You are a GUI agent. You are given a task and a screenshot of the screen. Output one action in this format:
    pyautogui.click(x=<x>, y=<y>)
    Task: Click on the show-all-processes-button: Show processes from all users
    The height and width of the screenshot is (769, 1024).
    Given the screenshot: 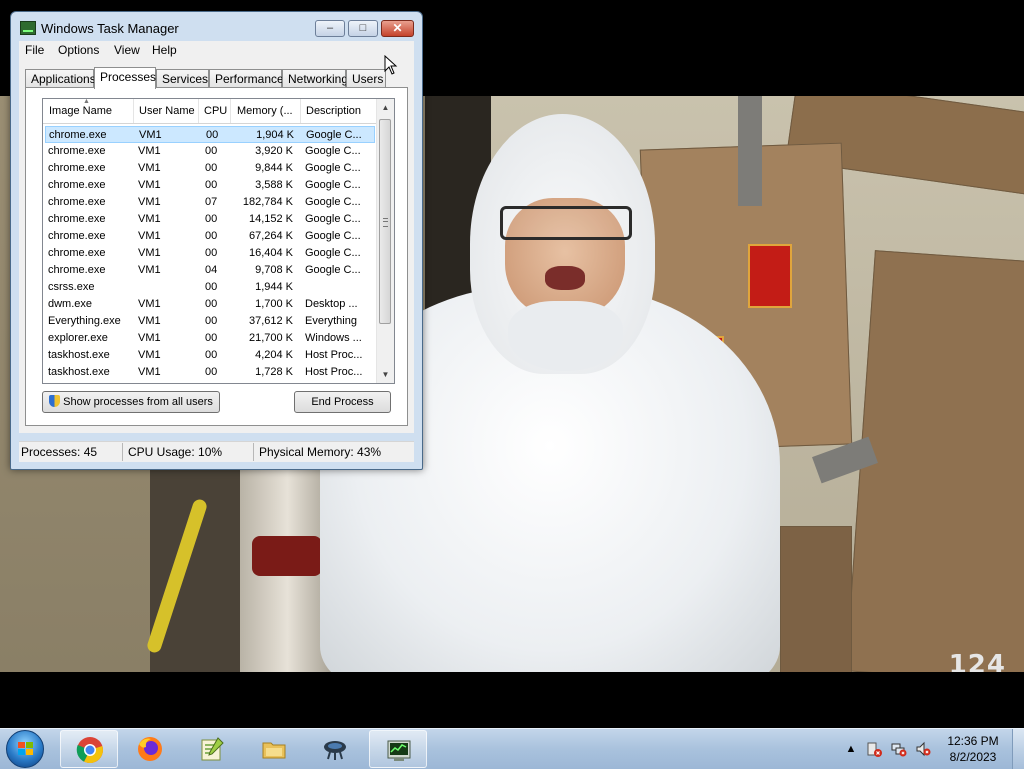 What is the action you would take?
    pyautogui.click(x=131, y=402)
    